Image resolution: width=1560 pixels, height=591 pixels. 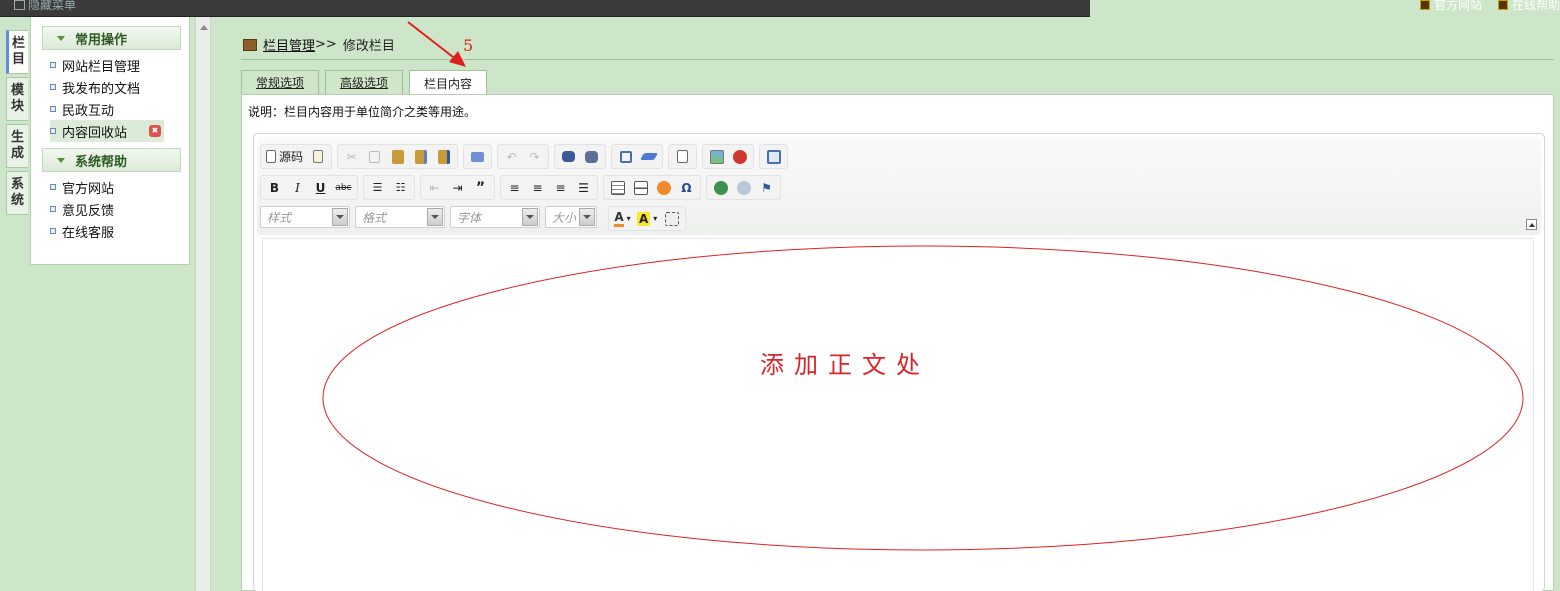 What do you see at coordinates (305, 217) in the screenshot?
I see `style-select: 样式` at bounding box center [305, 217].